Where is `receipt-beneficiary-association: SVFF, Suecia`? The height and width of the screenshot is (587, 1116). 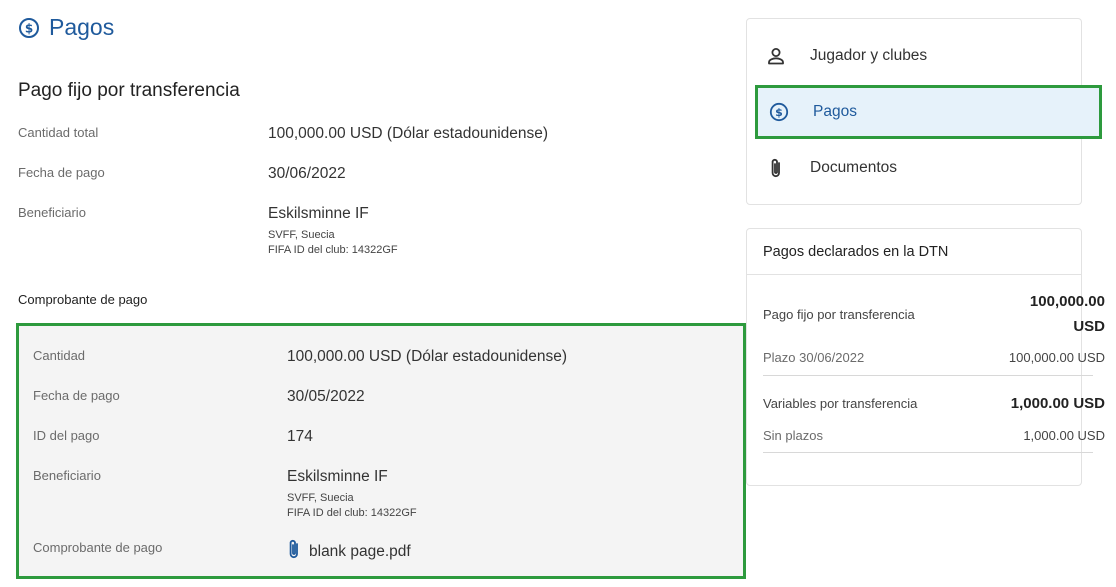
receipt-beneficiary-association: SVFF, Suecia is located at coordinates (320, 498).